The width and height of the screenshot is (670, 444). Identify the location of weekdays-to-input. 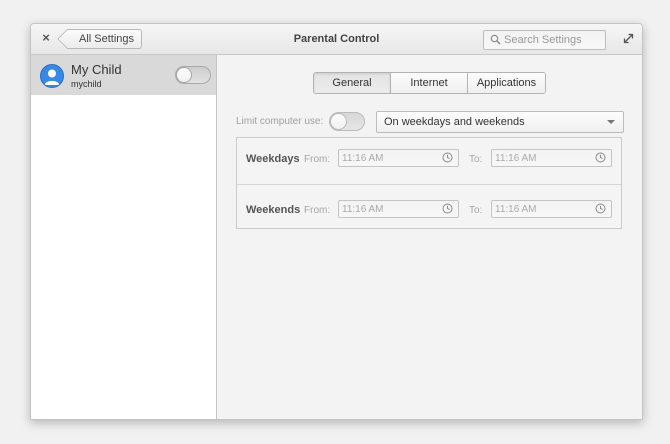
(542, 158).